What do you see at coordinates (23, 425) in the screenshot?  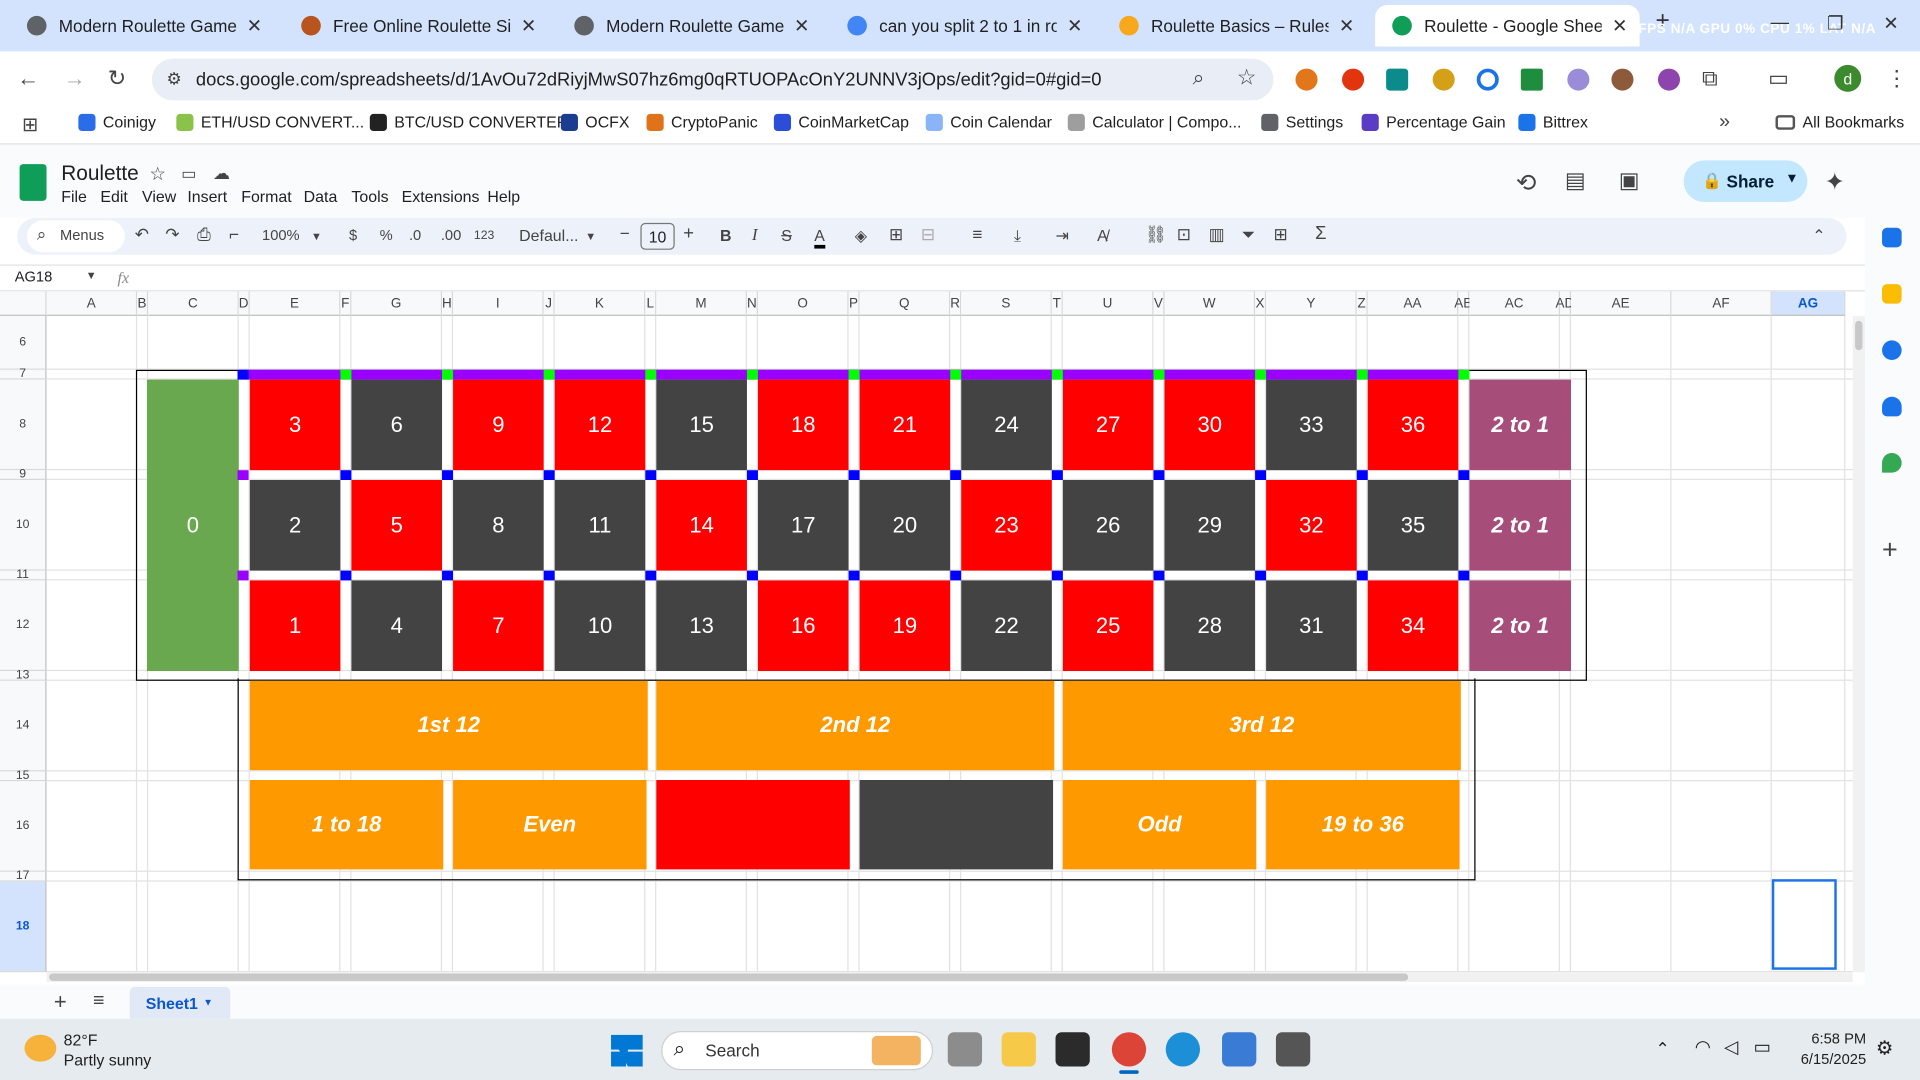 I see `row-header-8: 8` at bounding box center [23, 425].